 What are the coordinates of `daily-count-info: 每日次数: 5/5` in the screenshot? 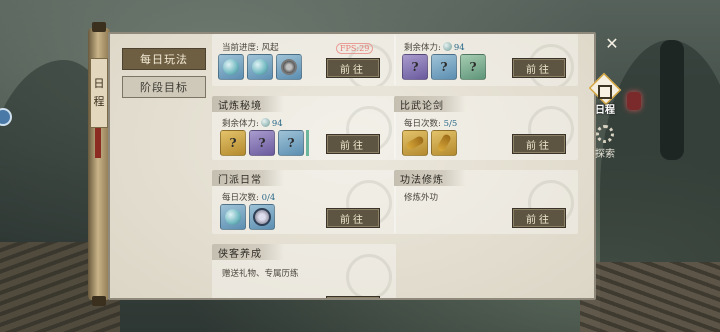 It's located at (430, 123).